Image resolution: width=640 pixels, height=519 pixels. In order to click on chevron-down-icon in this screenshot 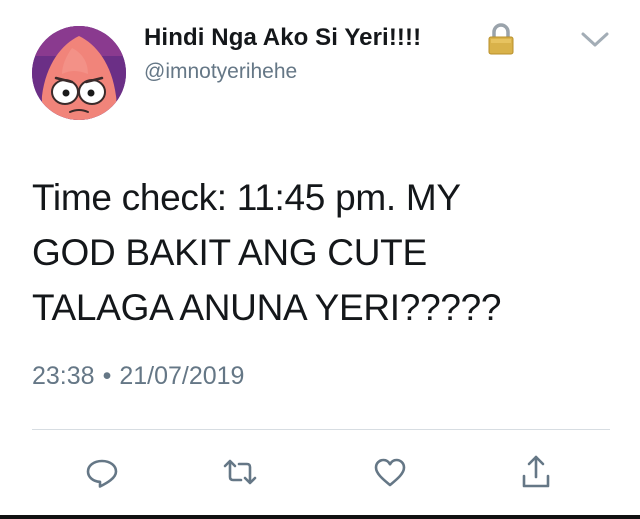, I will do `click(595, 42)`.